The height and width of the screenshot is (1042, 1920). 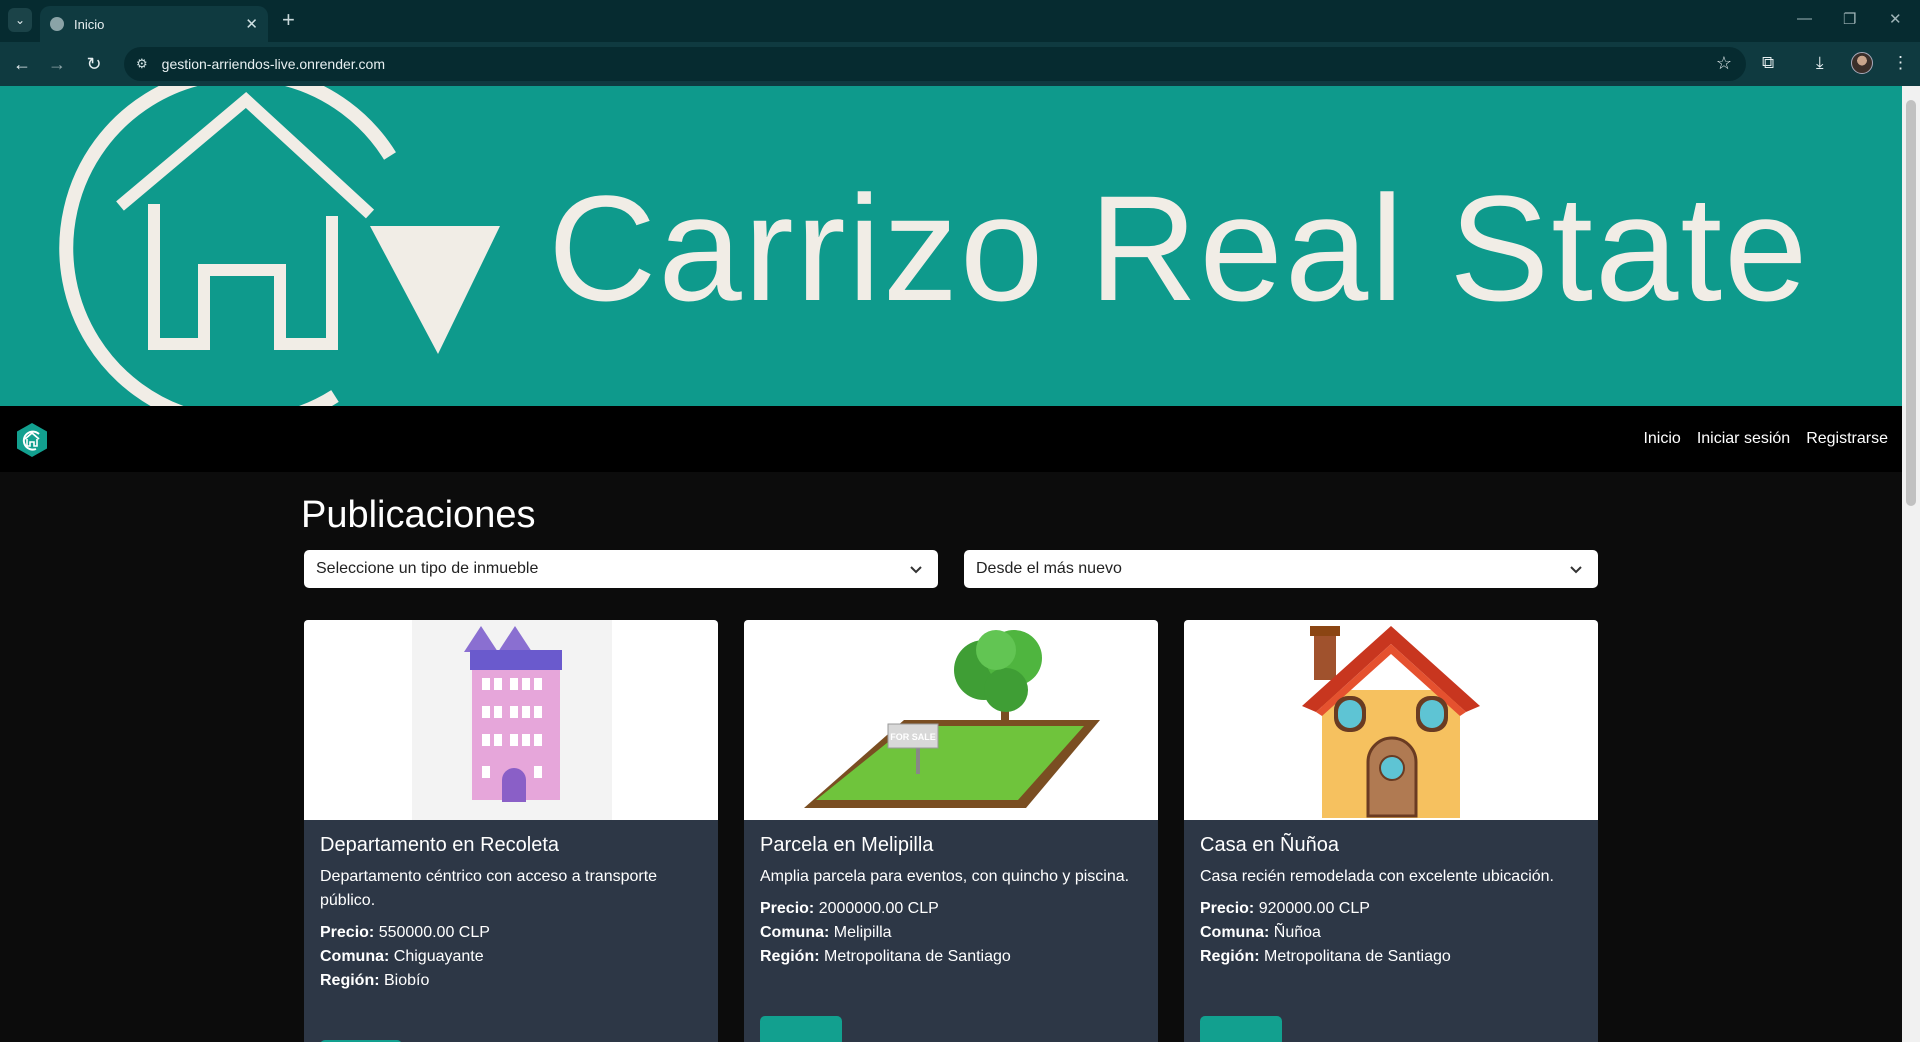 What do you see at coordinates (1849, 19) in the screenshot?
I see `restore-icon: ❐` at bounding box center [1849, 19].